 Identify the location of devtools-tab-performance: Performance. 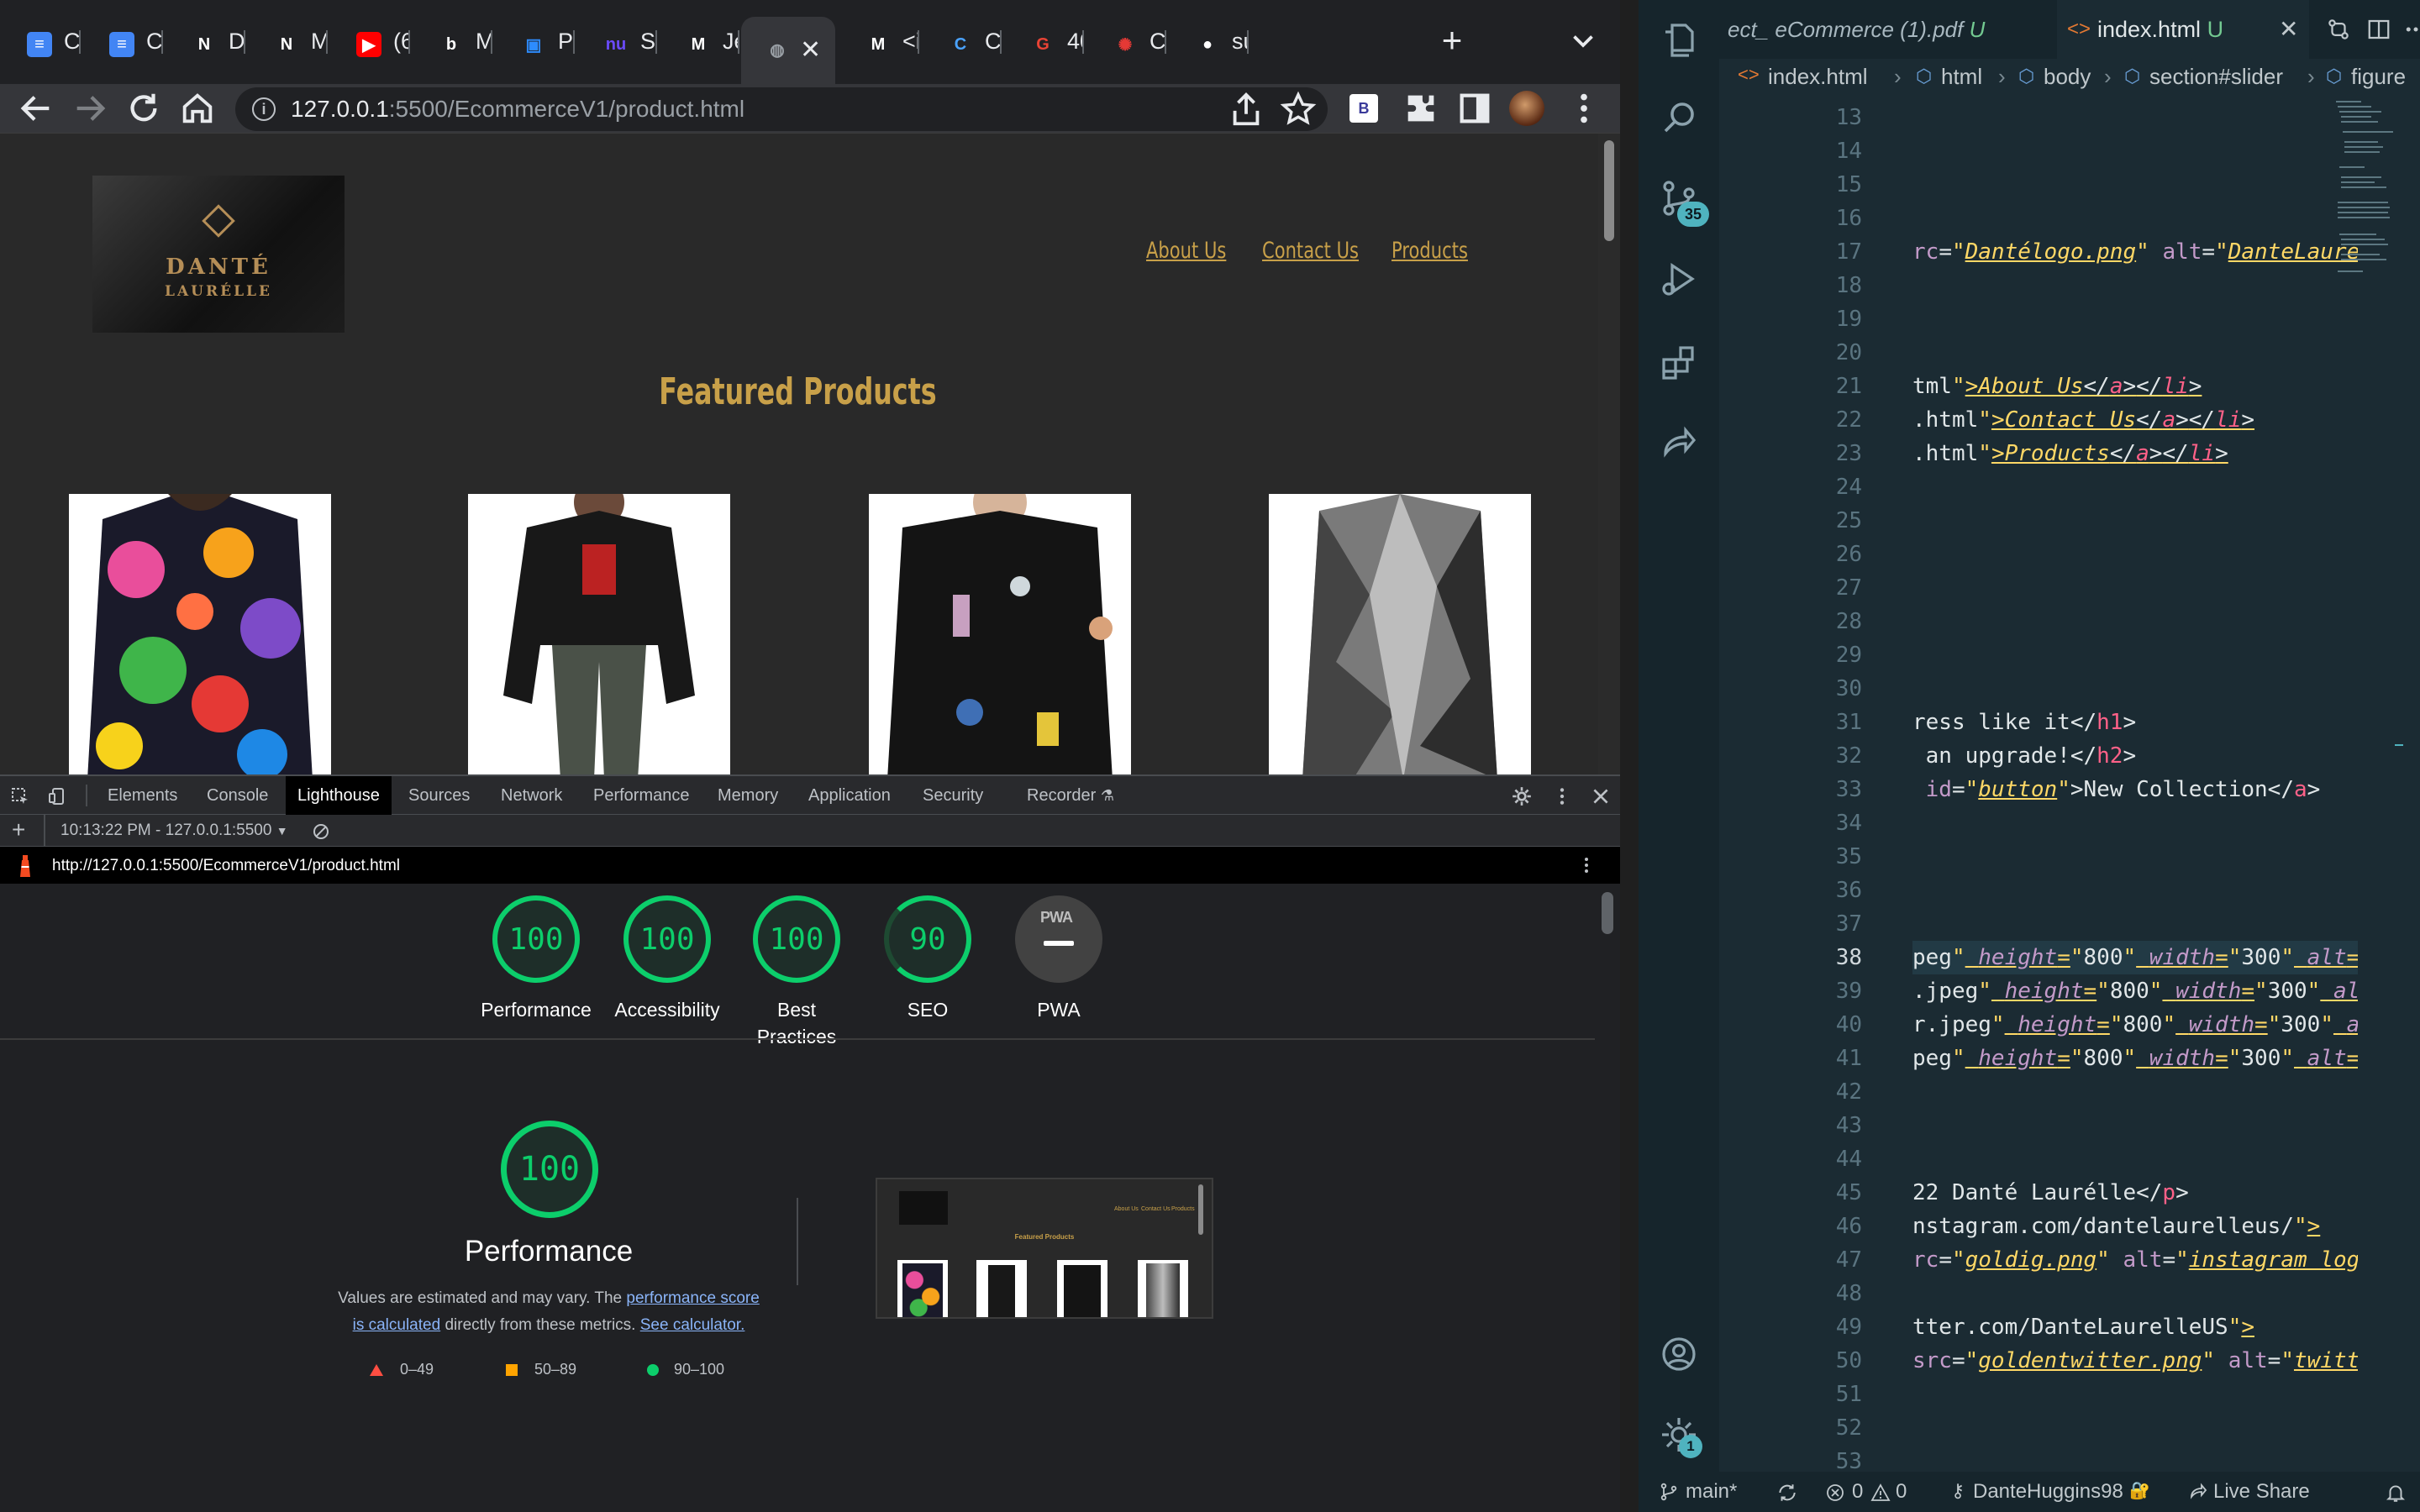
(642, 795).